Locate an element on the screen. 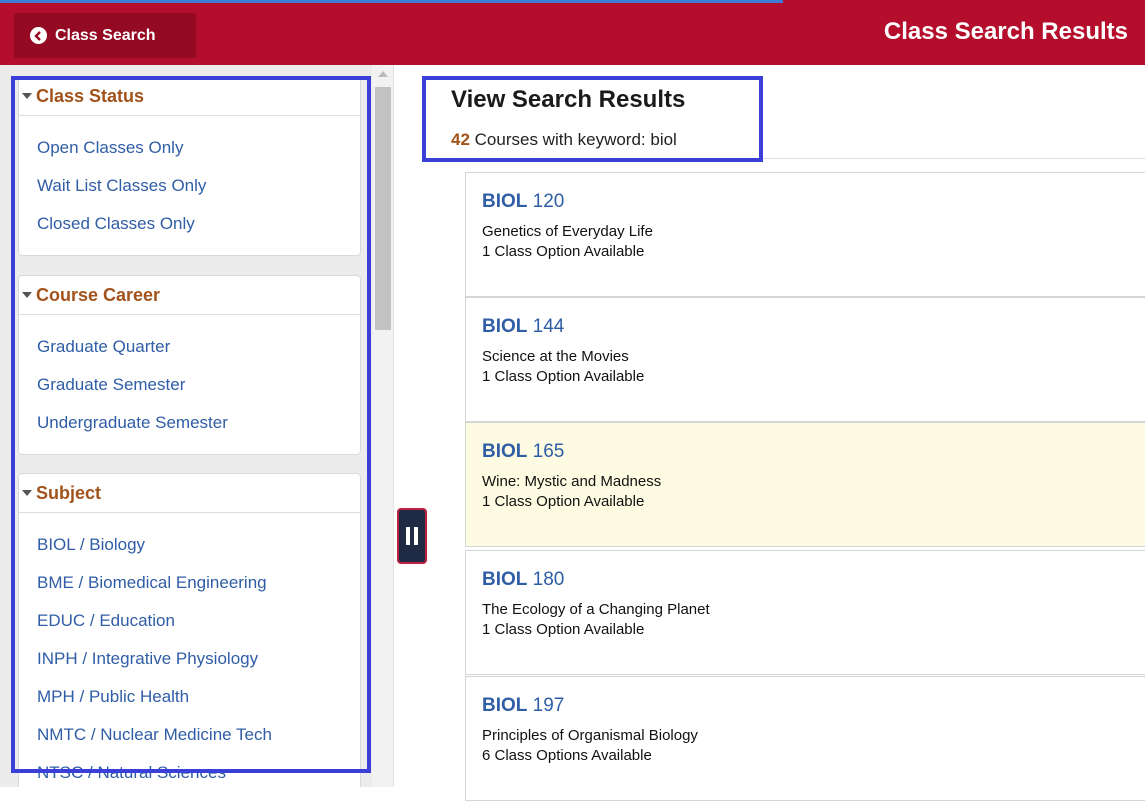  facet-subject-header: Subject is located at coordinates (189, 493).